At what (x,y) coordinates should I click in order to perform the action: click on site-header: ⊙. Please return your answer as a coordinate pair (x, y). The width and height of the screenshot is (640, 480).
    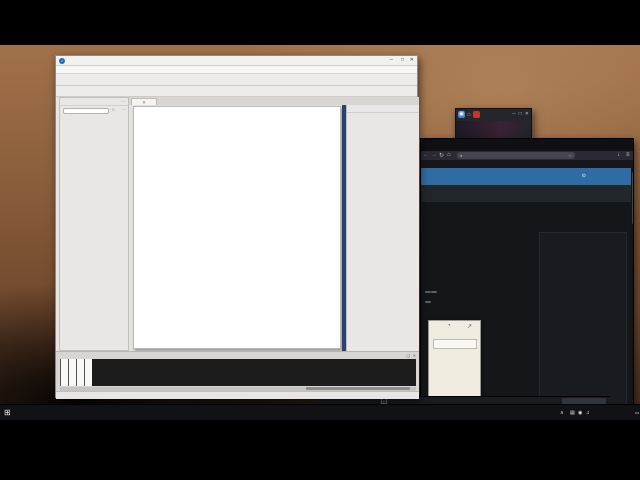
    Looking at the image, I should click on (526, 176).